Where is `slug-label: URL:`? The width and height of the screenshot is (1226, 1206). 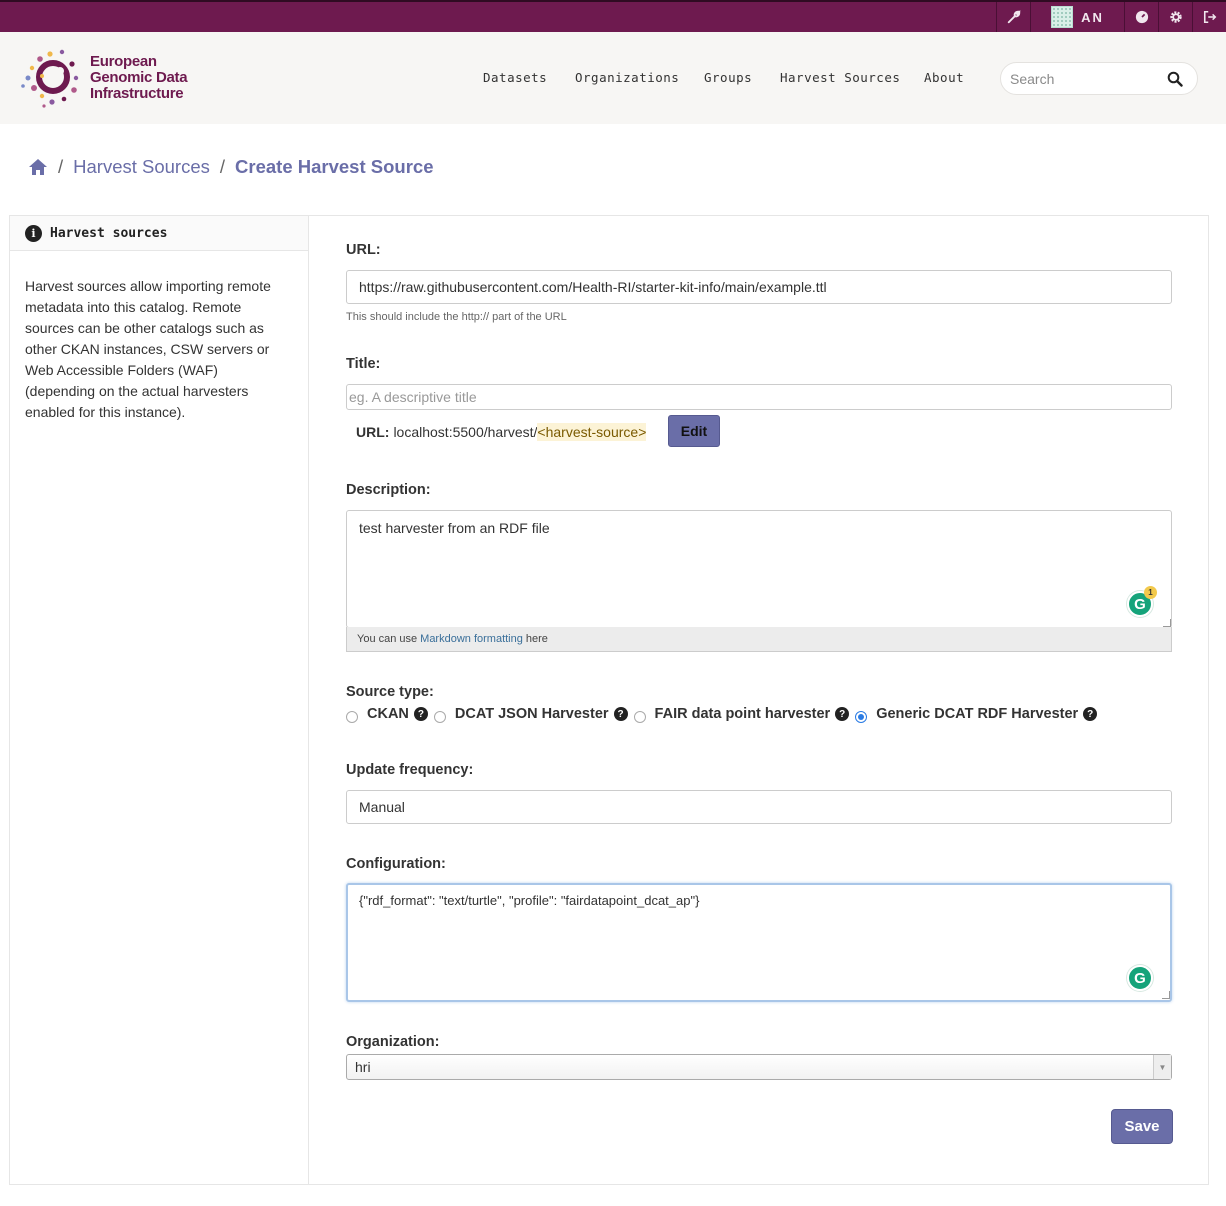
slug-label: URL: is located at coordinates (373, 432).